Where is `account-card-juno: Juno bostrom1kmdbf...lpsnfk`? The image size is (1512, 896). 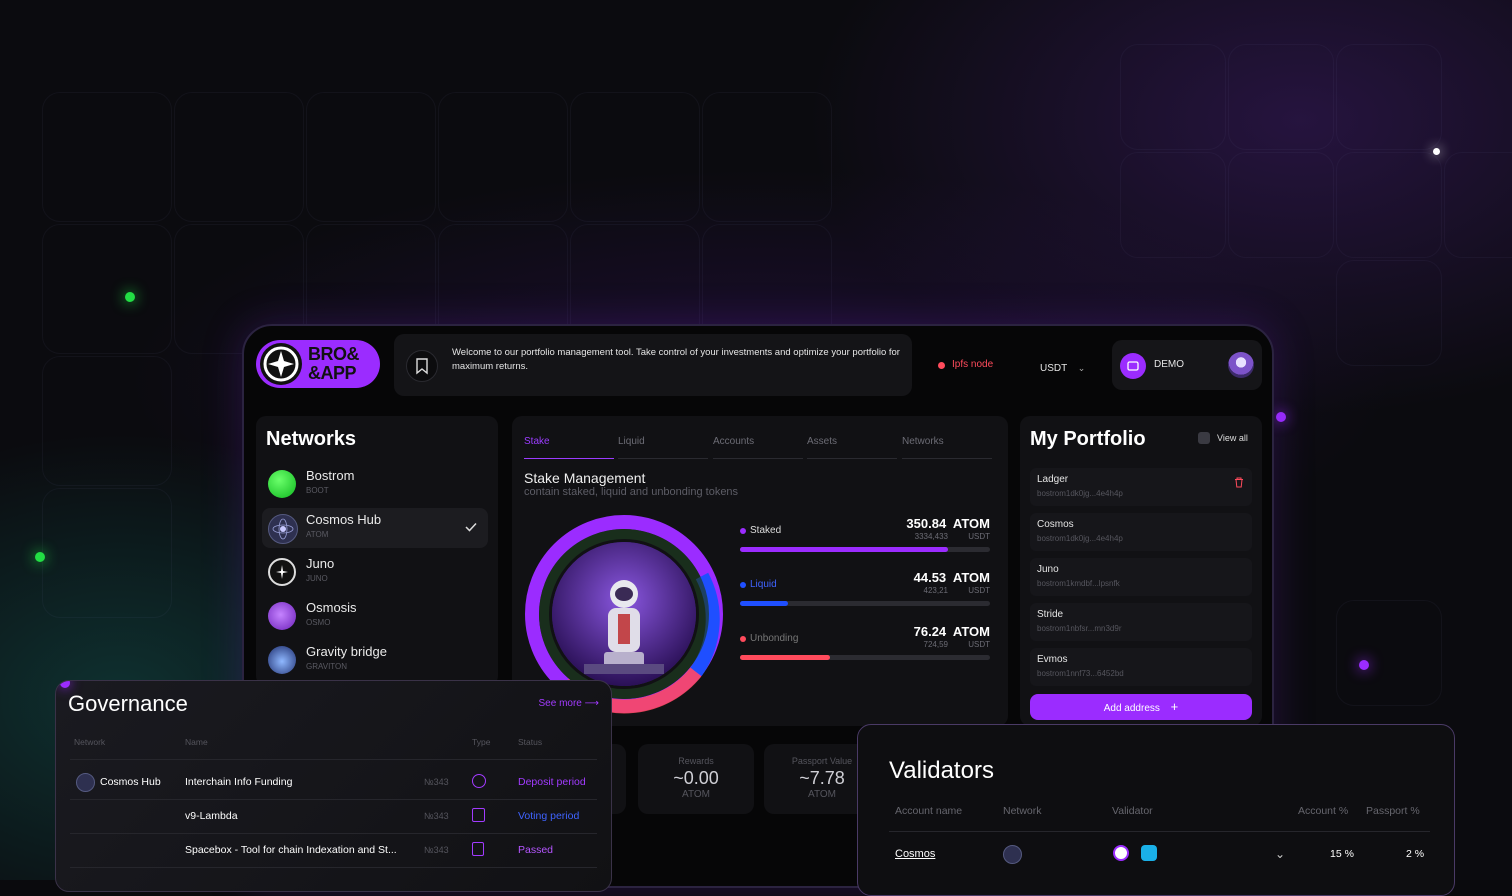
account-card-juno: Juno bostrom1kmdbf...lpsnfk is located at coordinates (1141, 577).